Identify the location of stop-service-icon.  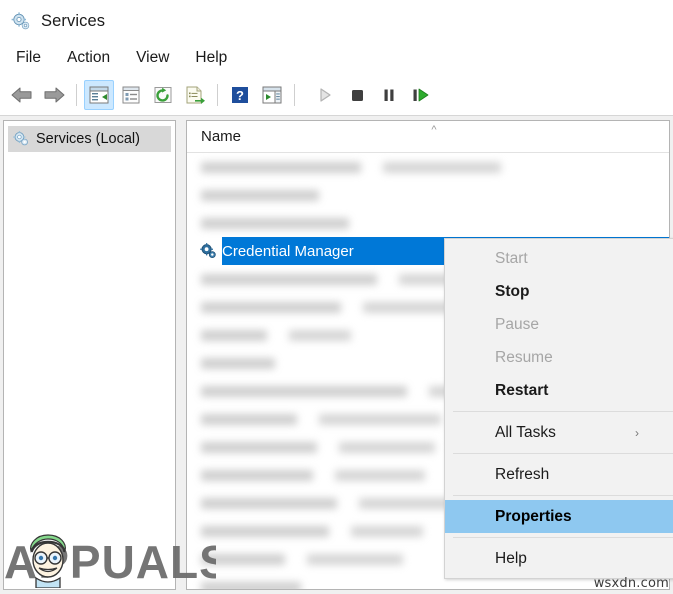
(357, 95).